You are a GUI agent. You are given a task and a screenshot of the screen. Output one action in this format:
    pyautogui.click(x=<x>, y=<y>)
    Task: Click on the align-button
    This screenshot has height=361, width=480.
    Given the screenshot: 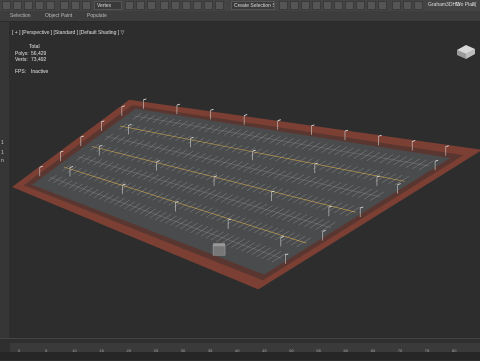 What is the action you would take?
    pyautogui.click(x=294, y=5)
    